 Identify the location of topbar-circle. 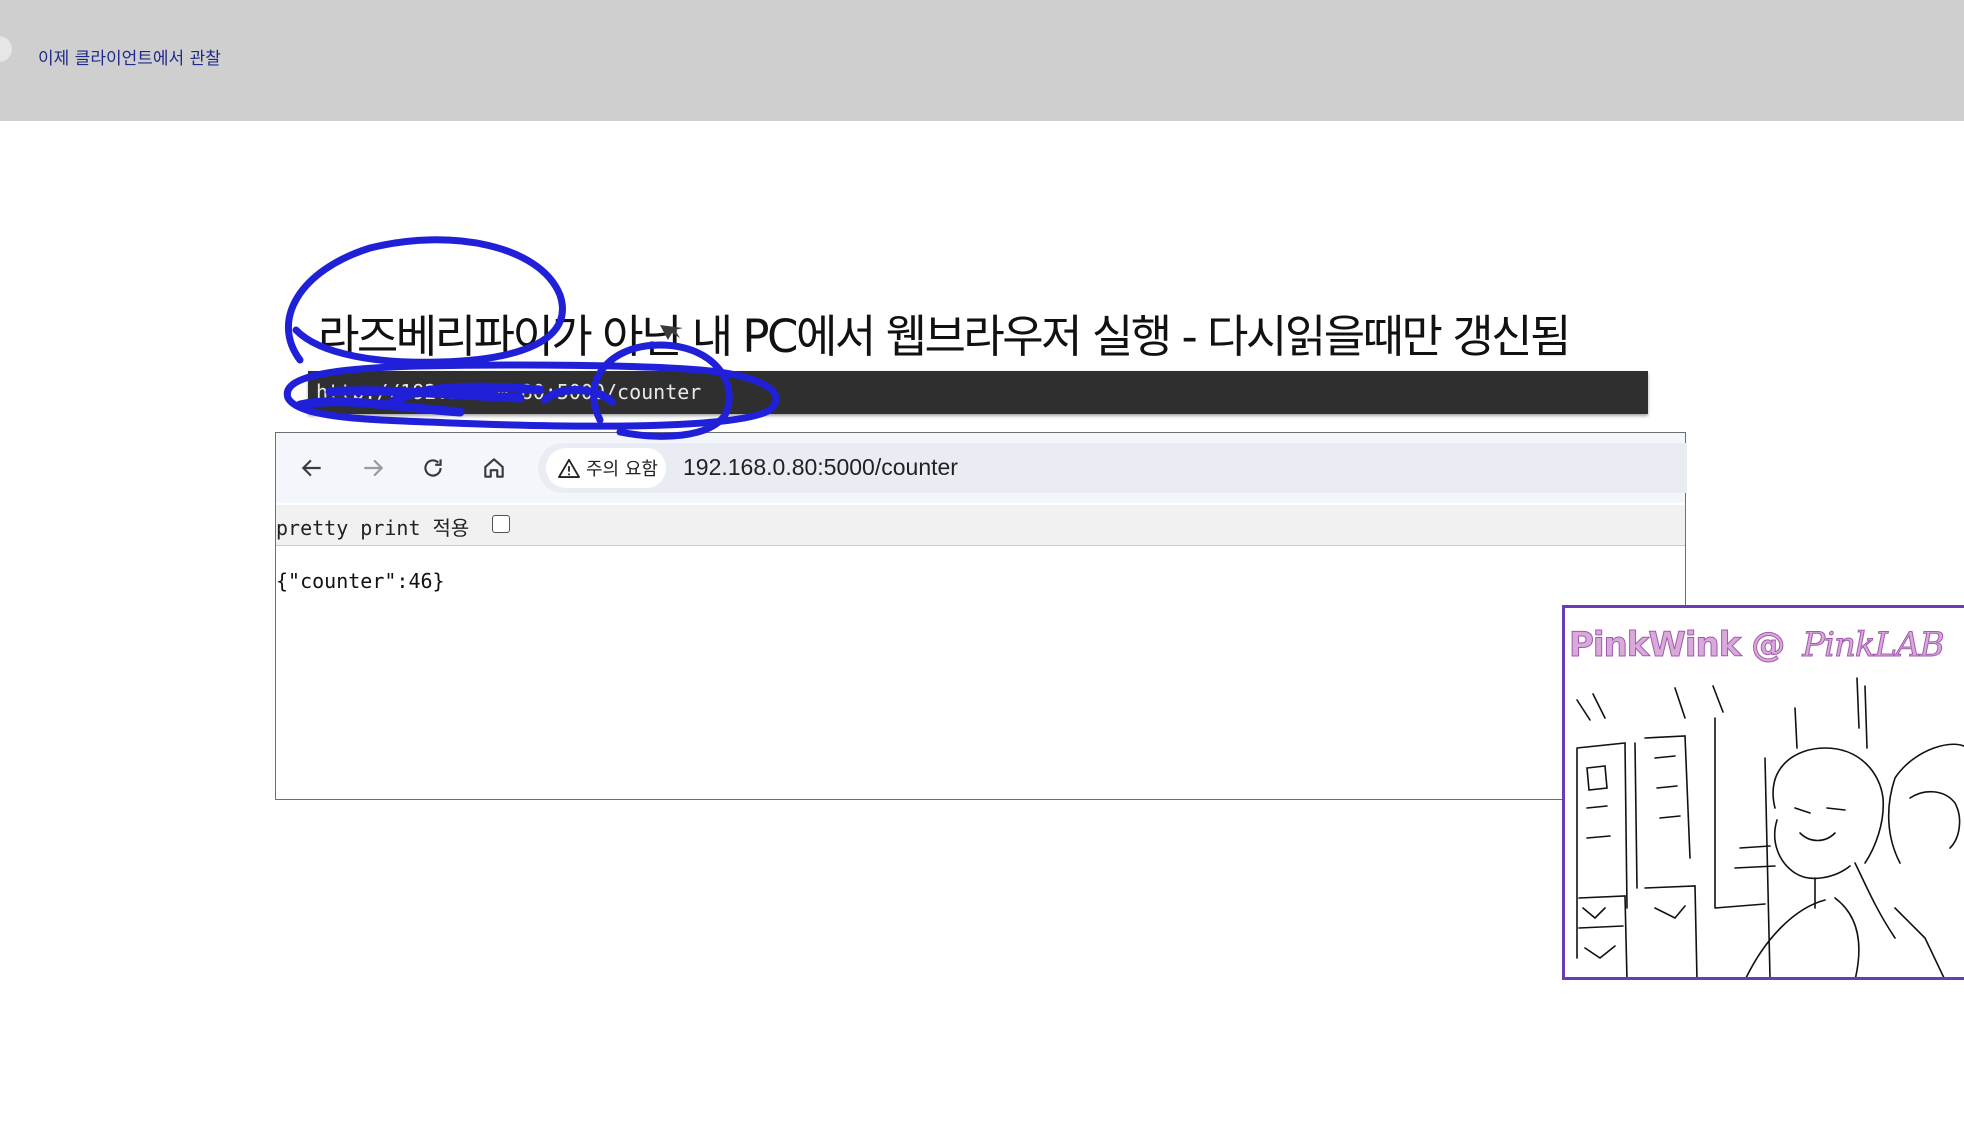
(6, 49).